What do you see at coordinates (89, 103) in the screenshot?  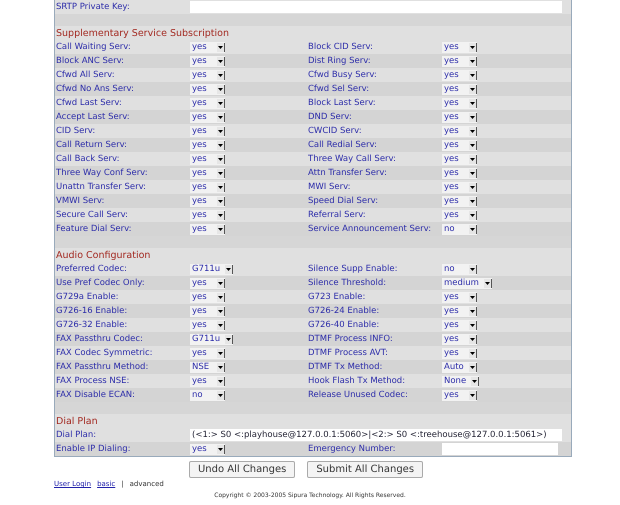 I see `field-label: Cfwd Last Serv:` at bounding box center [89, 103].